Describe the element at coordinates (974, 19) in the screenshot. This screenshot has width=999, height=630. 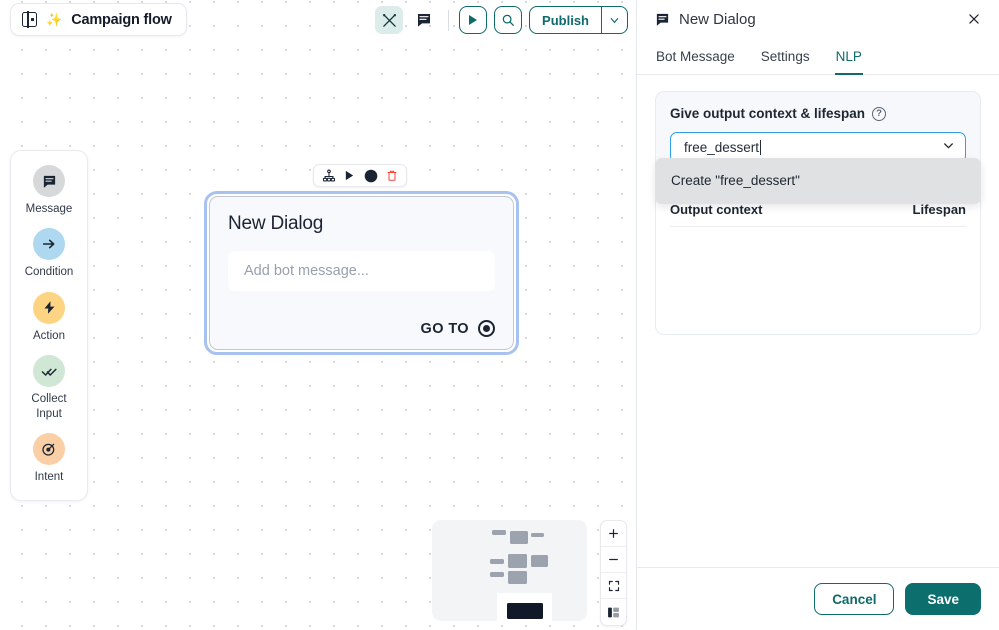
I see `close-icon` at that location.